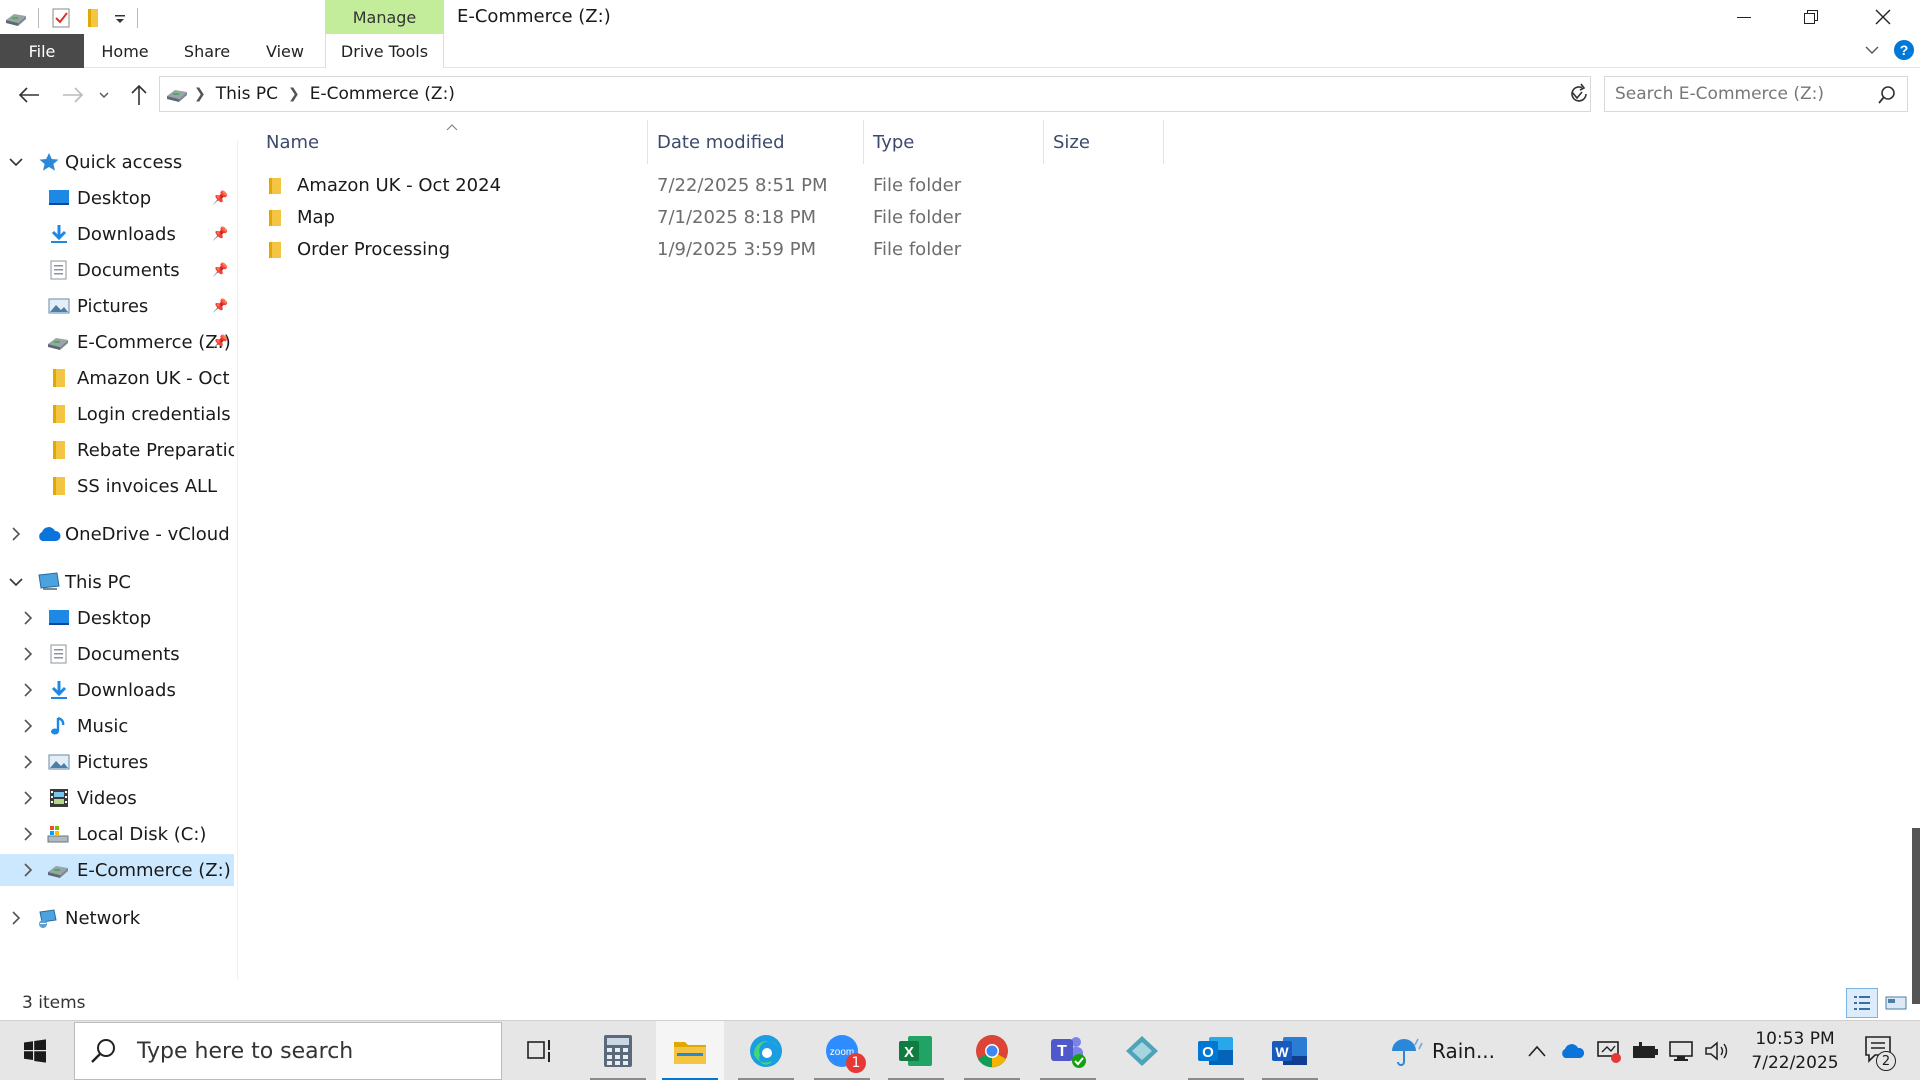 The width and height of the screenshot is (1920, 1080). I want to click on nav-pc-desktop: Desktop, so click(117, 618).